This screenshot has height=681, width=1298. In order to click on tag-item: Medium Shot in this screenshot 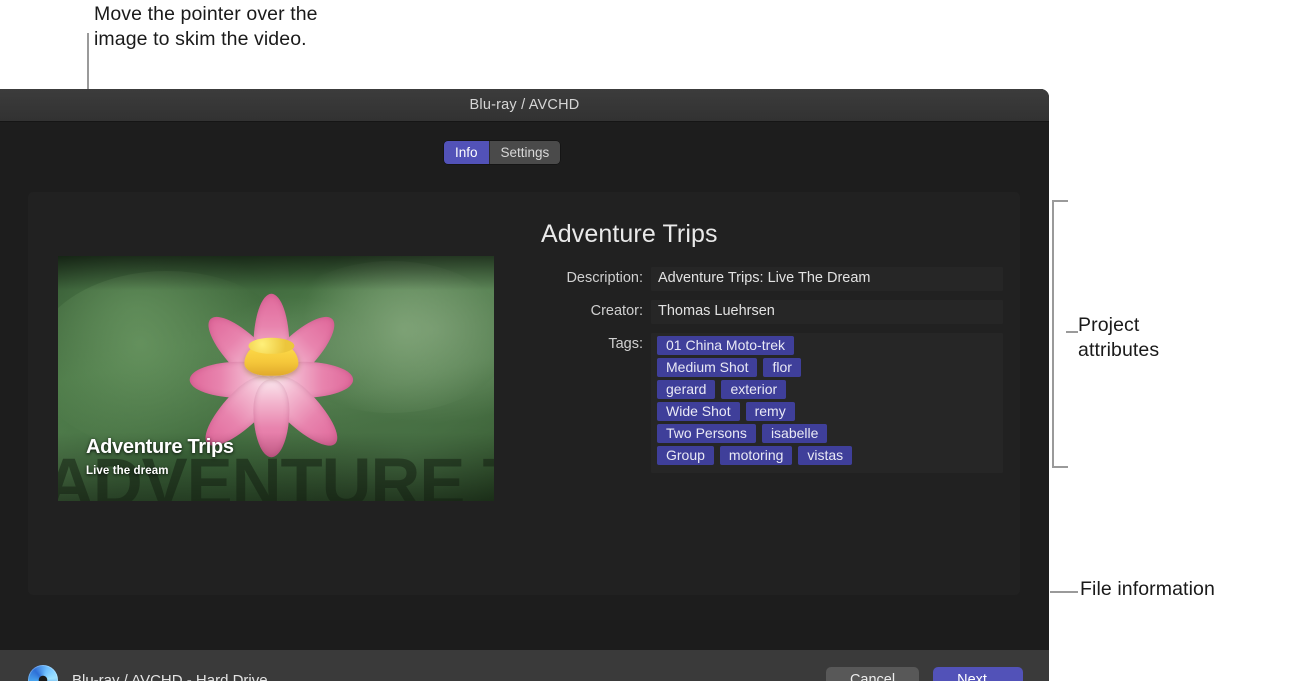, I will do `click(707, 367)`.